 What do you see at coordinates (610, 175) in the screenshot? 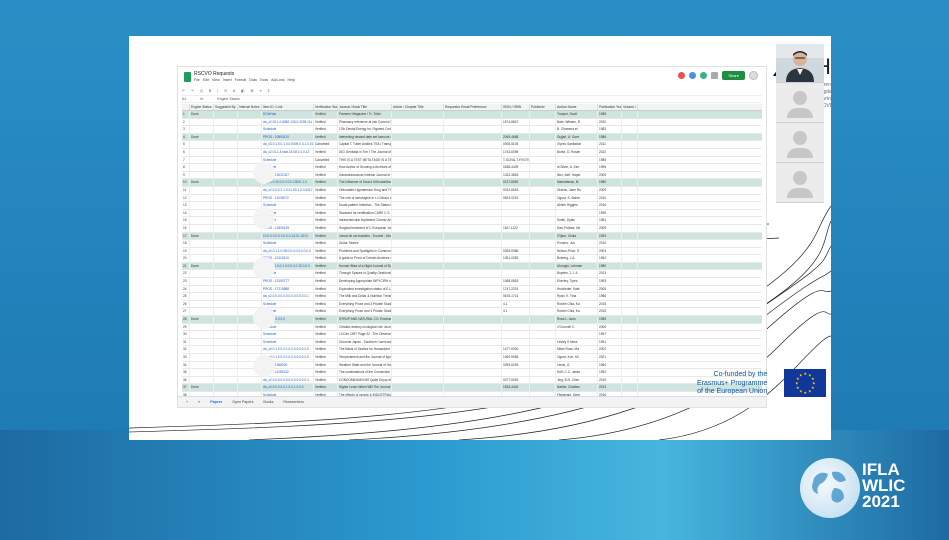
I see `cell-year: 2005` at bounding box center [610, 175].